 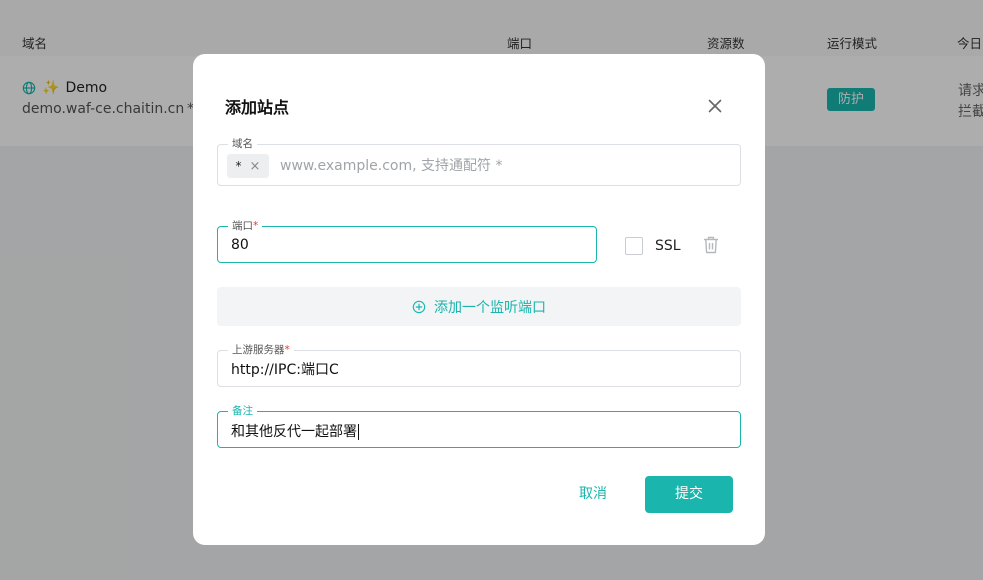 I want to click on port-required-mark: *, so click(x=256, y=226).